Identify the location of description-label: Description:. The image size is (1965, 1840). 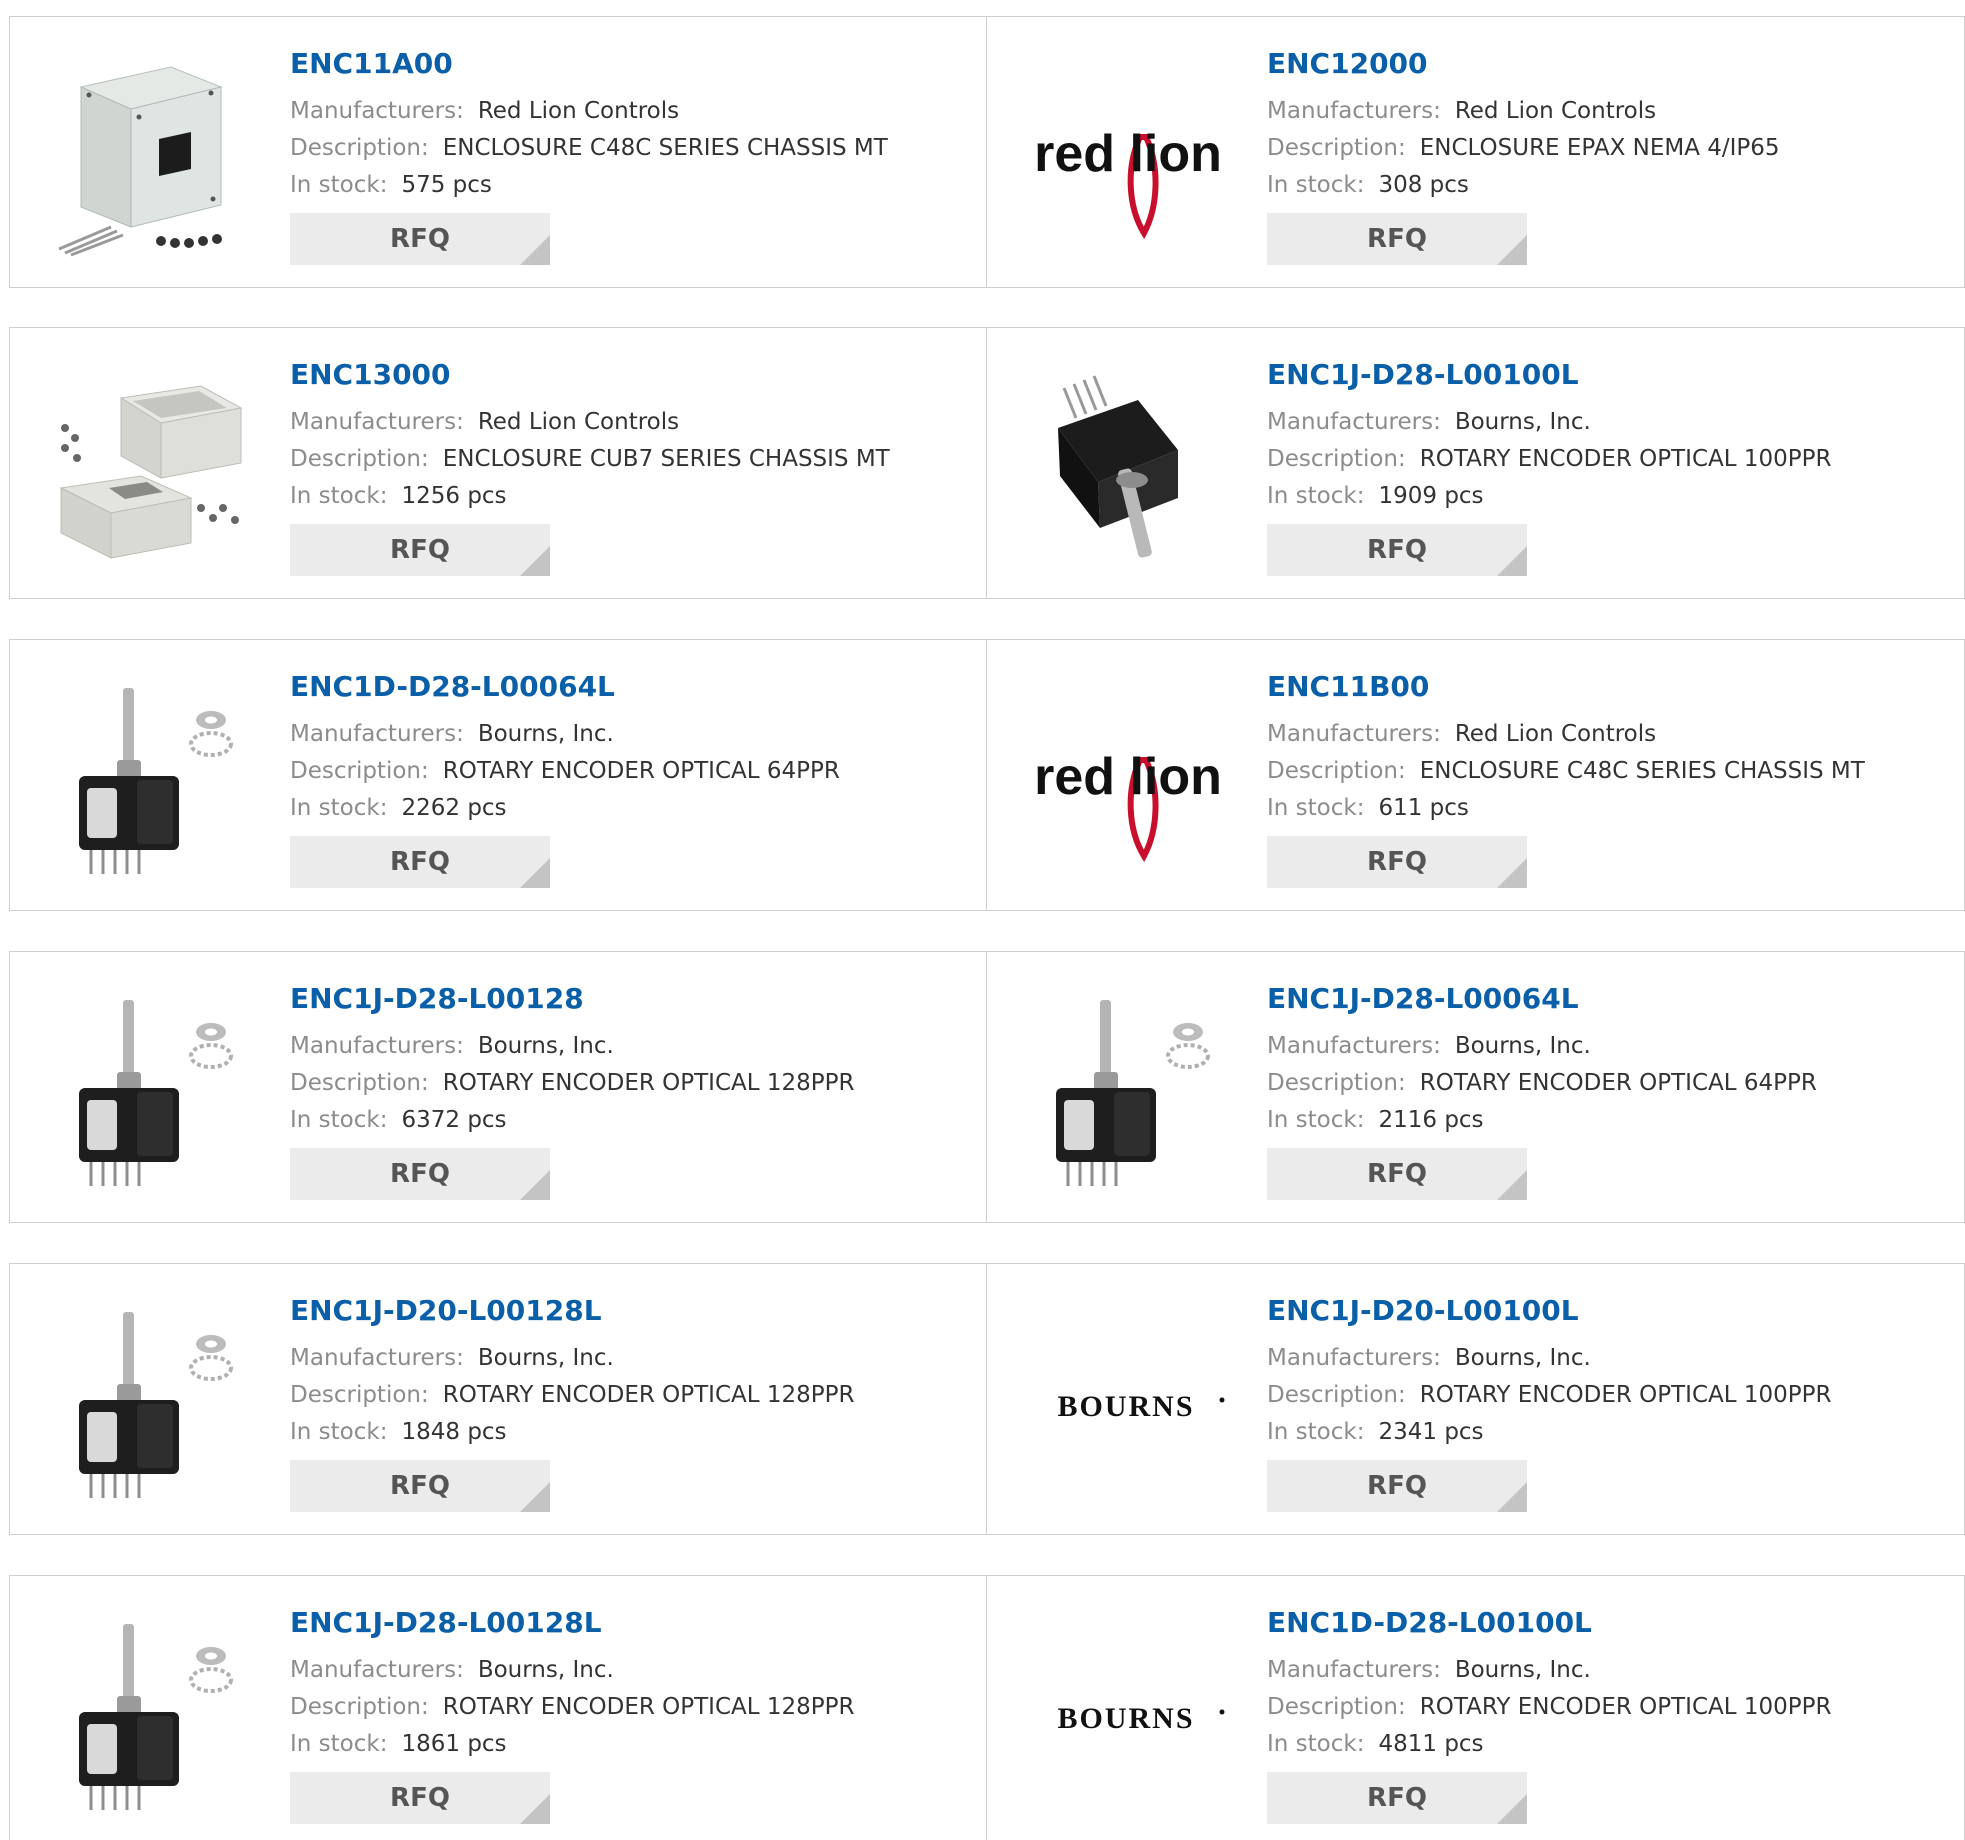
(1336, 459).